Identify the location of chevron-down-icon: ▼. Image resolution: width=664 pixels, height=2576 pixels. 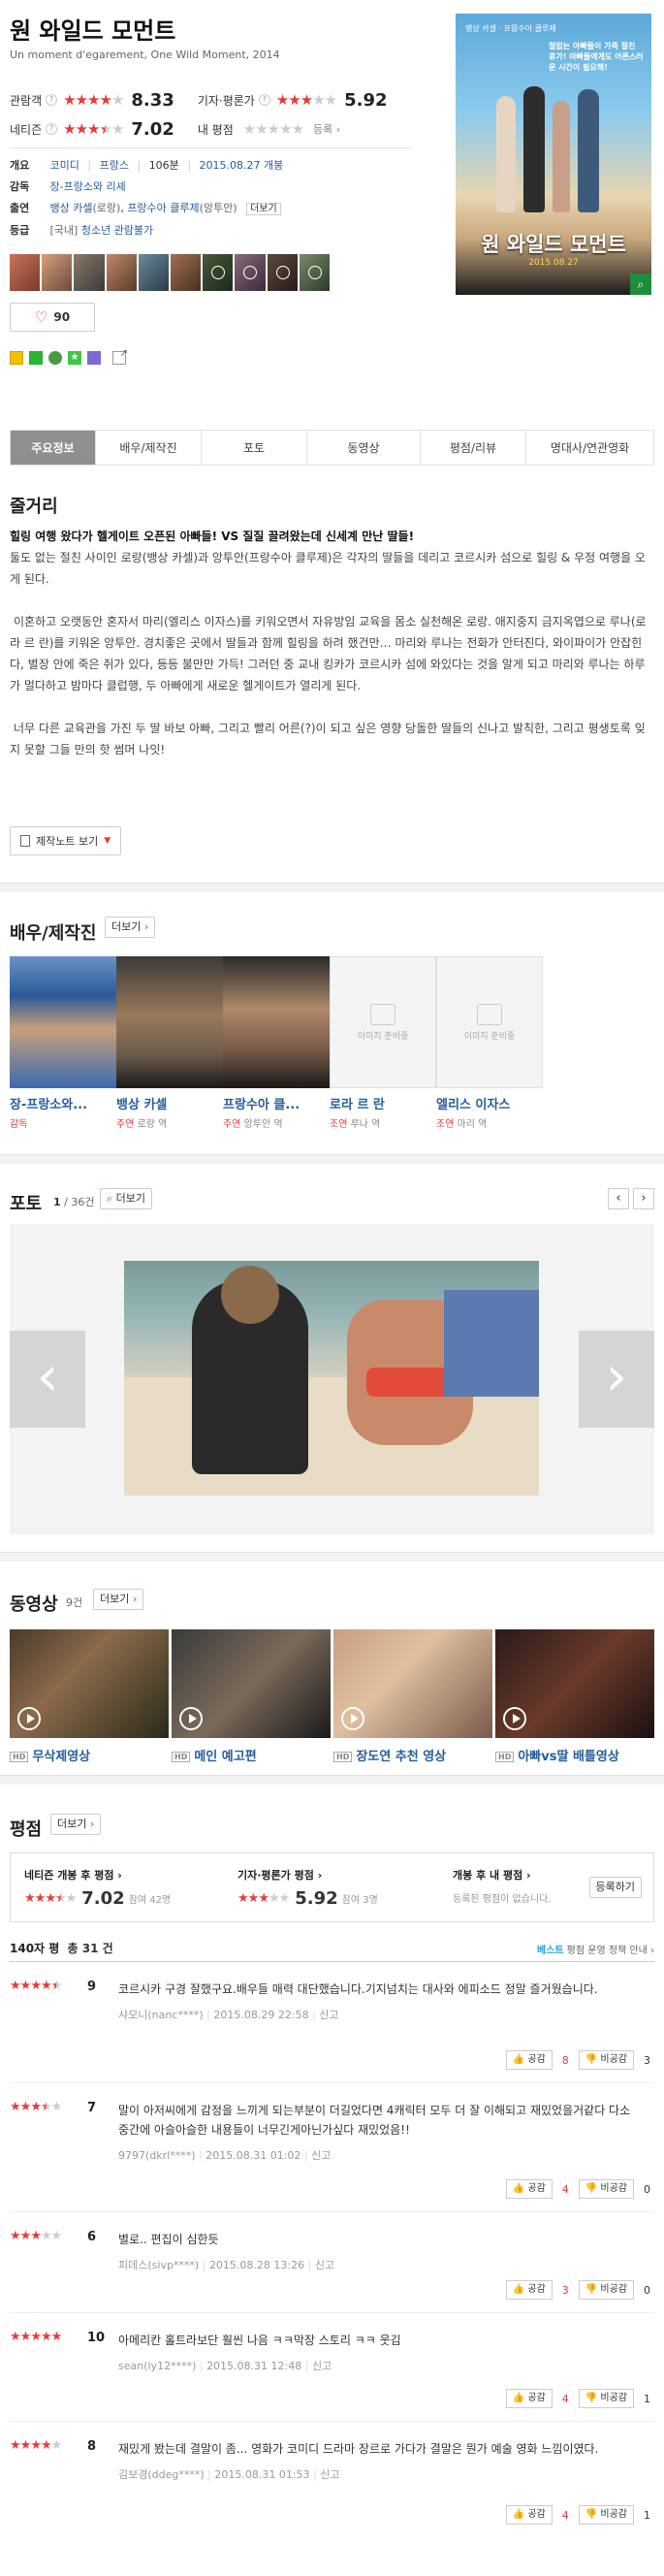
(107, 841).